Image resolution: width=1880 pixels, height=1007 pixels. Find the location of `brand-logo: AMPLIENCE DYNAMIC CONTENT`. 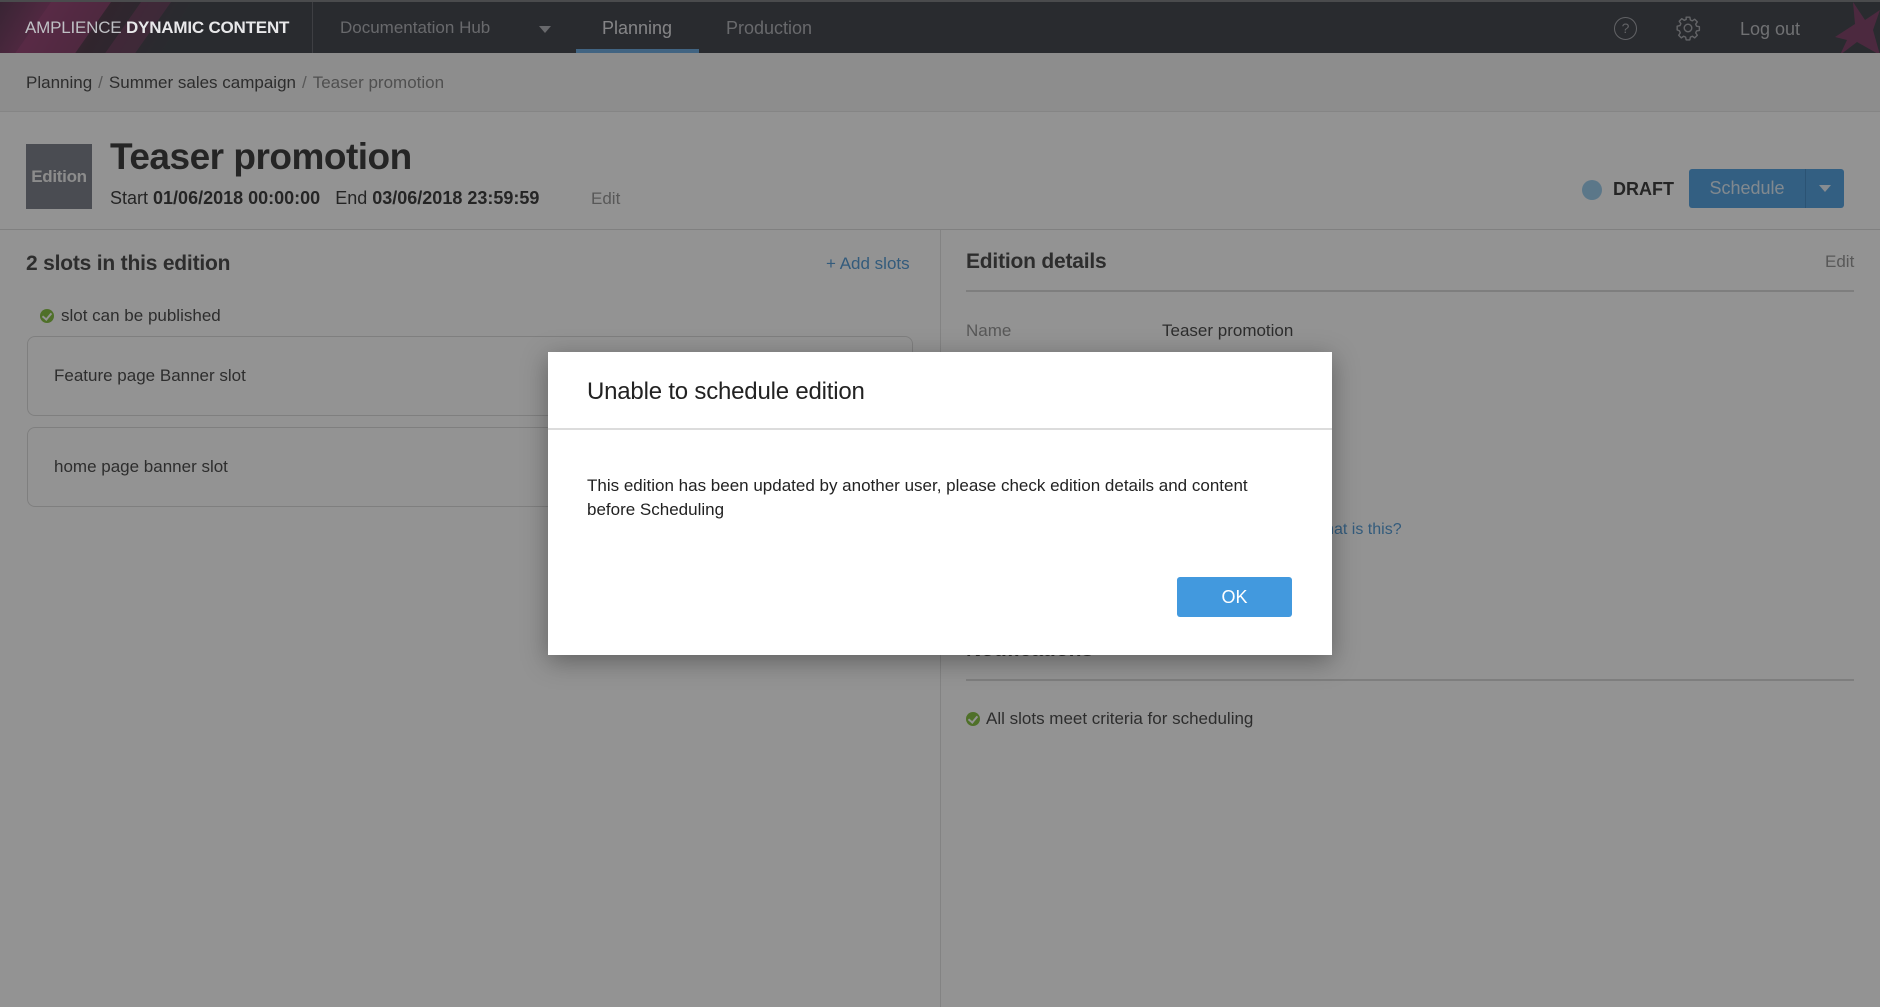

brand-logo: AMPLIENCE DYNAMIC CONTENT is located at coordinates (157, 28).